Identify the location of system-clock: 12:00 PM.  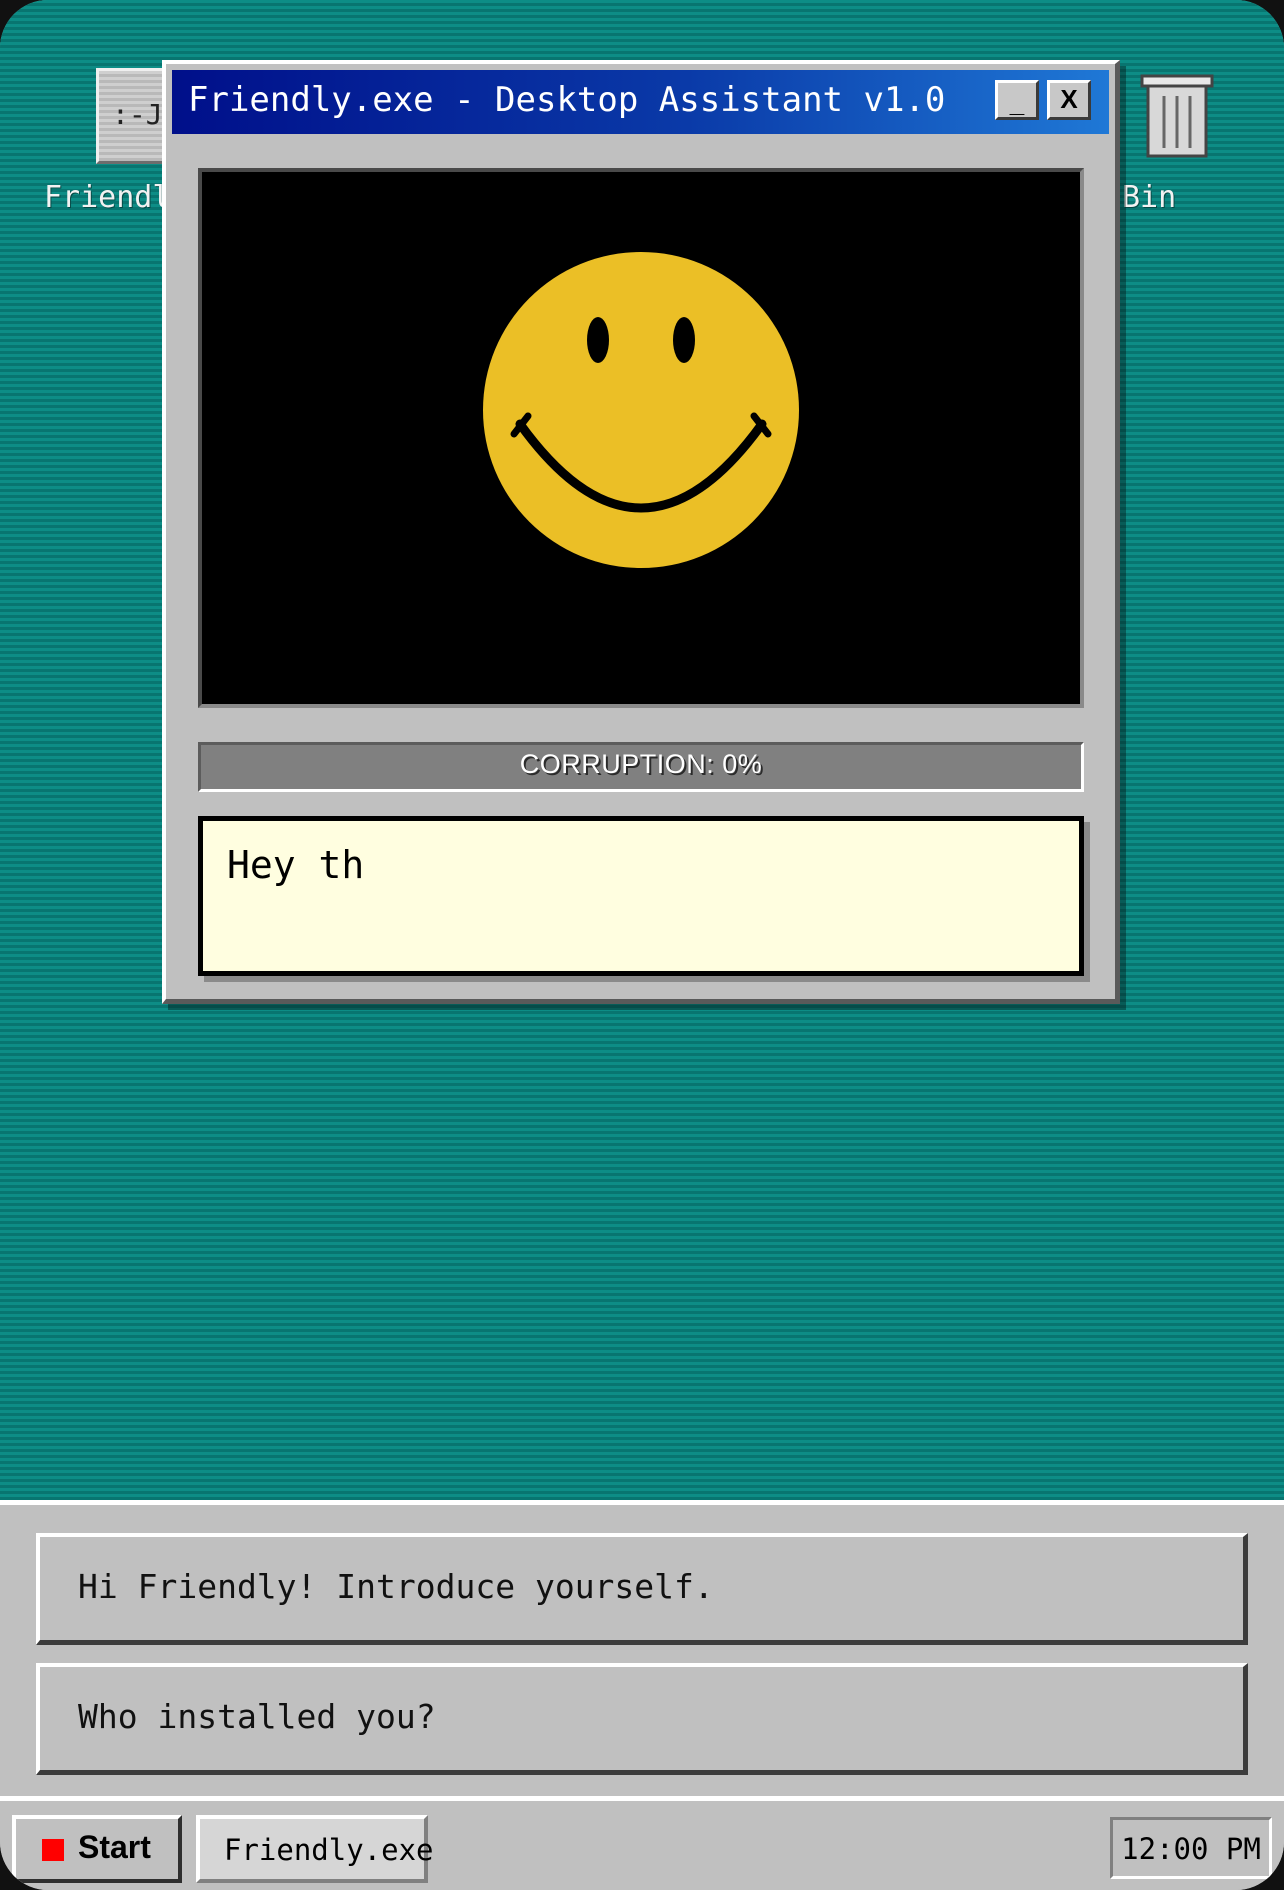
(1191, 1848).